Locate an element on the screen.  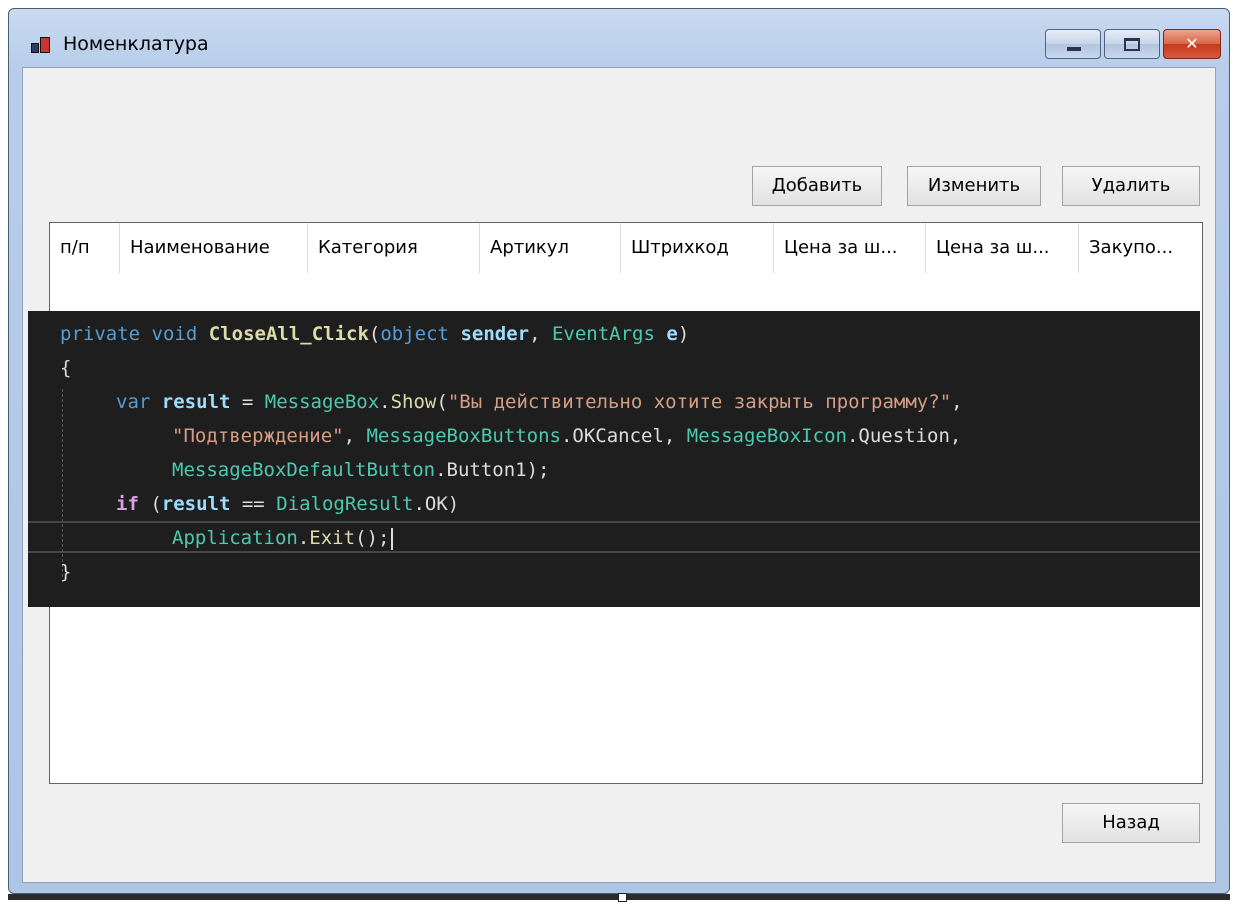
close-icon: ✕ is located at coordinates (1192, 43).